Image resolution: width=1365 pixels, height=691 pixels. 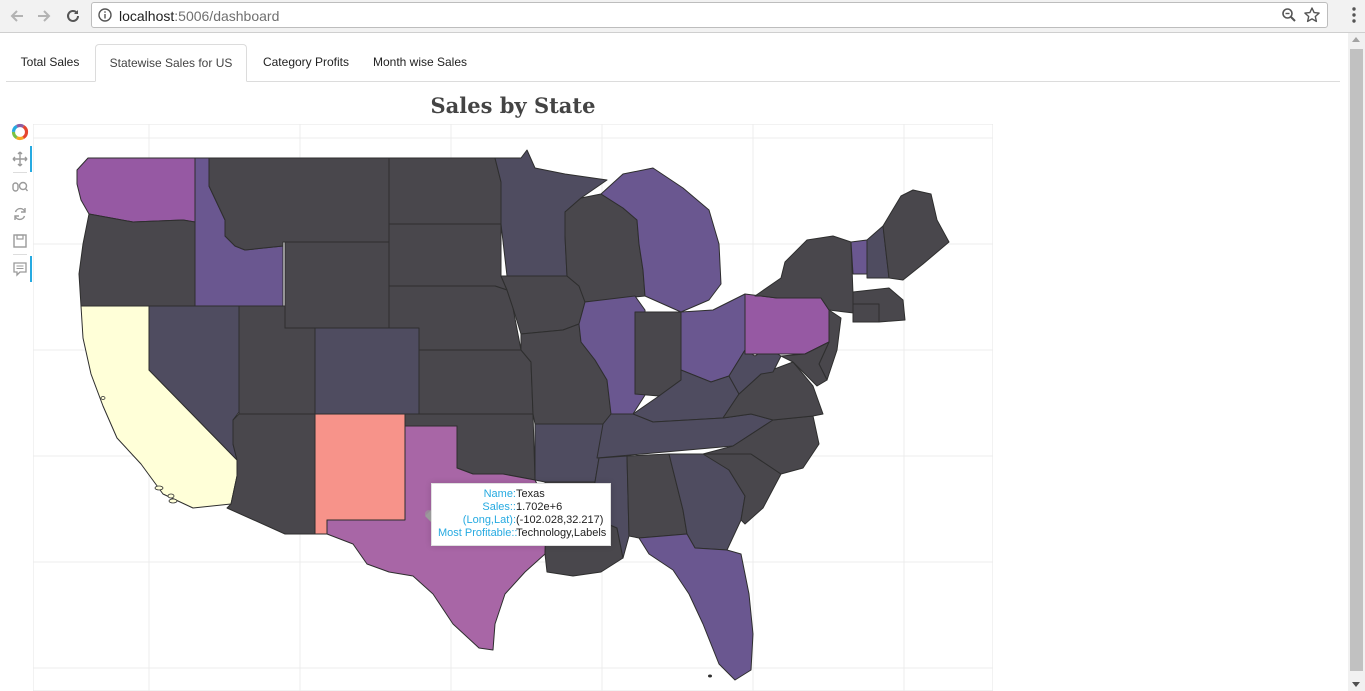 I want to click on forward-icon, so click(x=44, y=16).